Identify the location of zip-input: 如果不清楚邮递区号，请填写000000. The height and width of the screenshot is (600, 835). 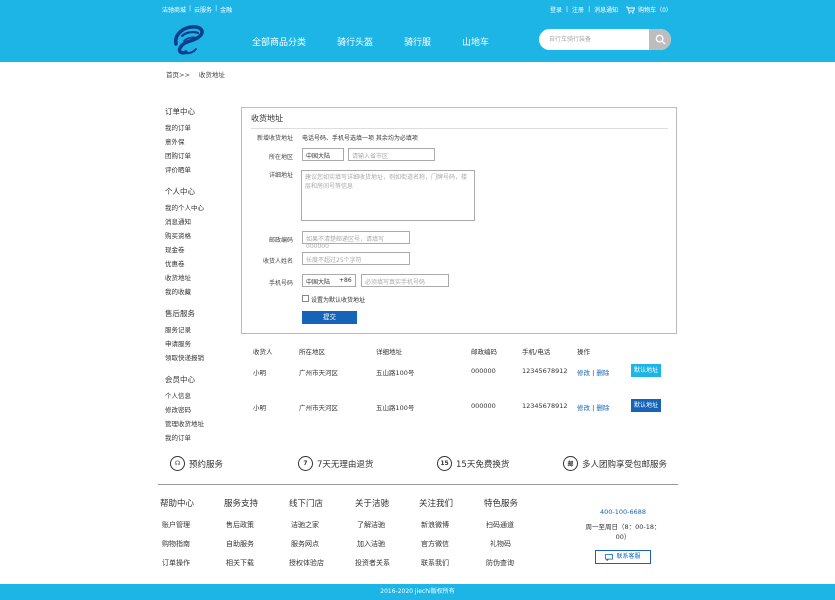
(356, 240).